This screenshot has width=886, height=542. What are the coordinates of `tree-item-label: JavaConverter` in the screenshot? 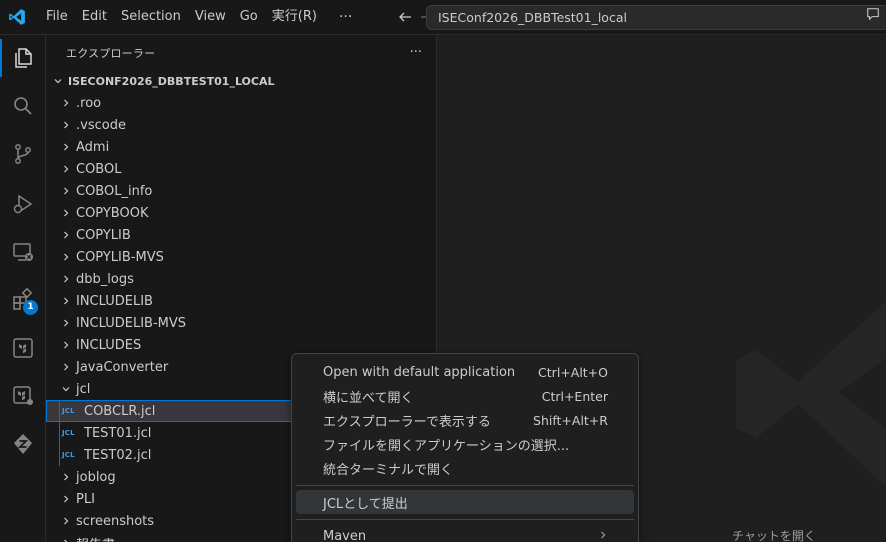 It's located at (122, 367).